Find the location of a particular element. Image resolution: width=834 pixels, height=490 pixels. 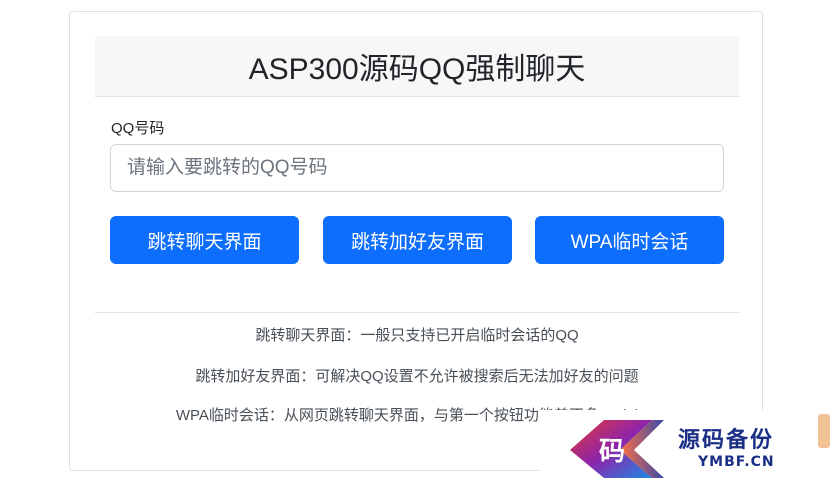

note-chat: 跳转聊天界面：一般只支持已开启临时会话的QQ is located at coordinates (417, 335).